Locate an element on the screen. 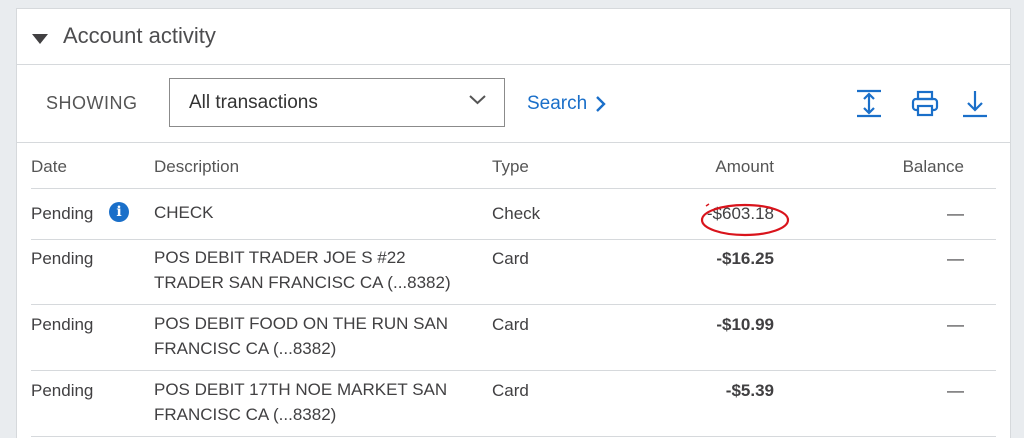 This screenshot has width=1024, height=438. row-amount: -$10.99 is located at coordinates (745, 324).